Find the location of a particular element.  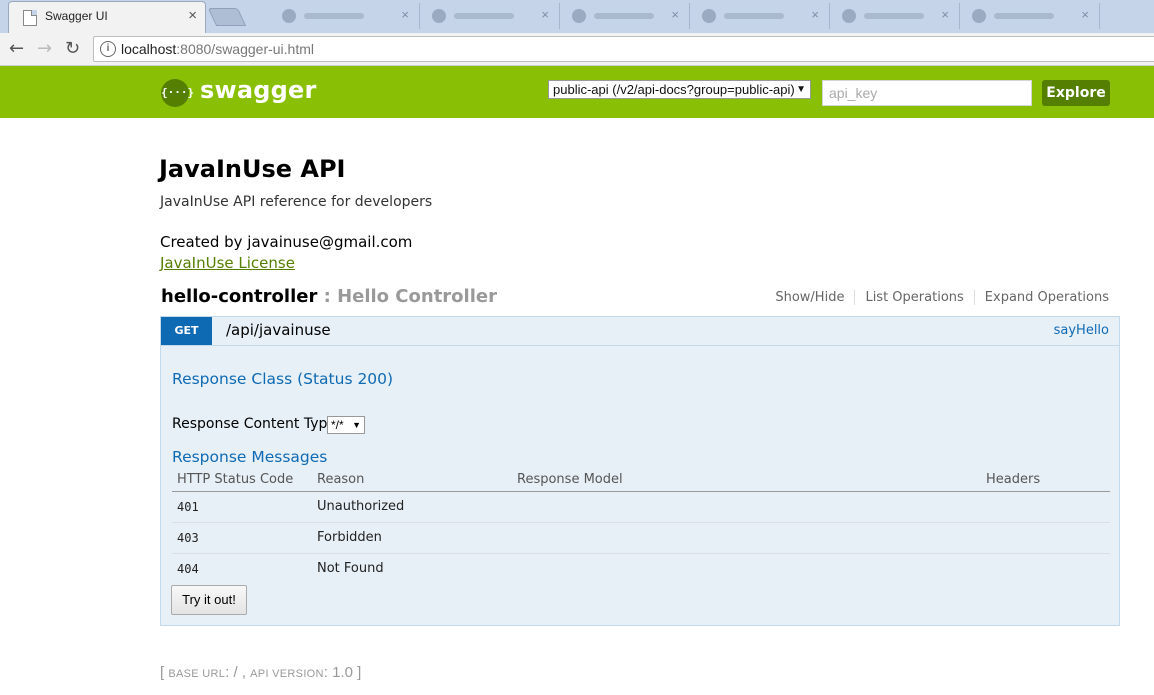

table-row: 403 Forbidden is located at coordinates (641, 538).